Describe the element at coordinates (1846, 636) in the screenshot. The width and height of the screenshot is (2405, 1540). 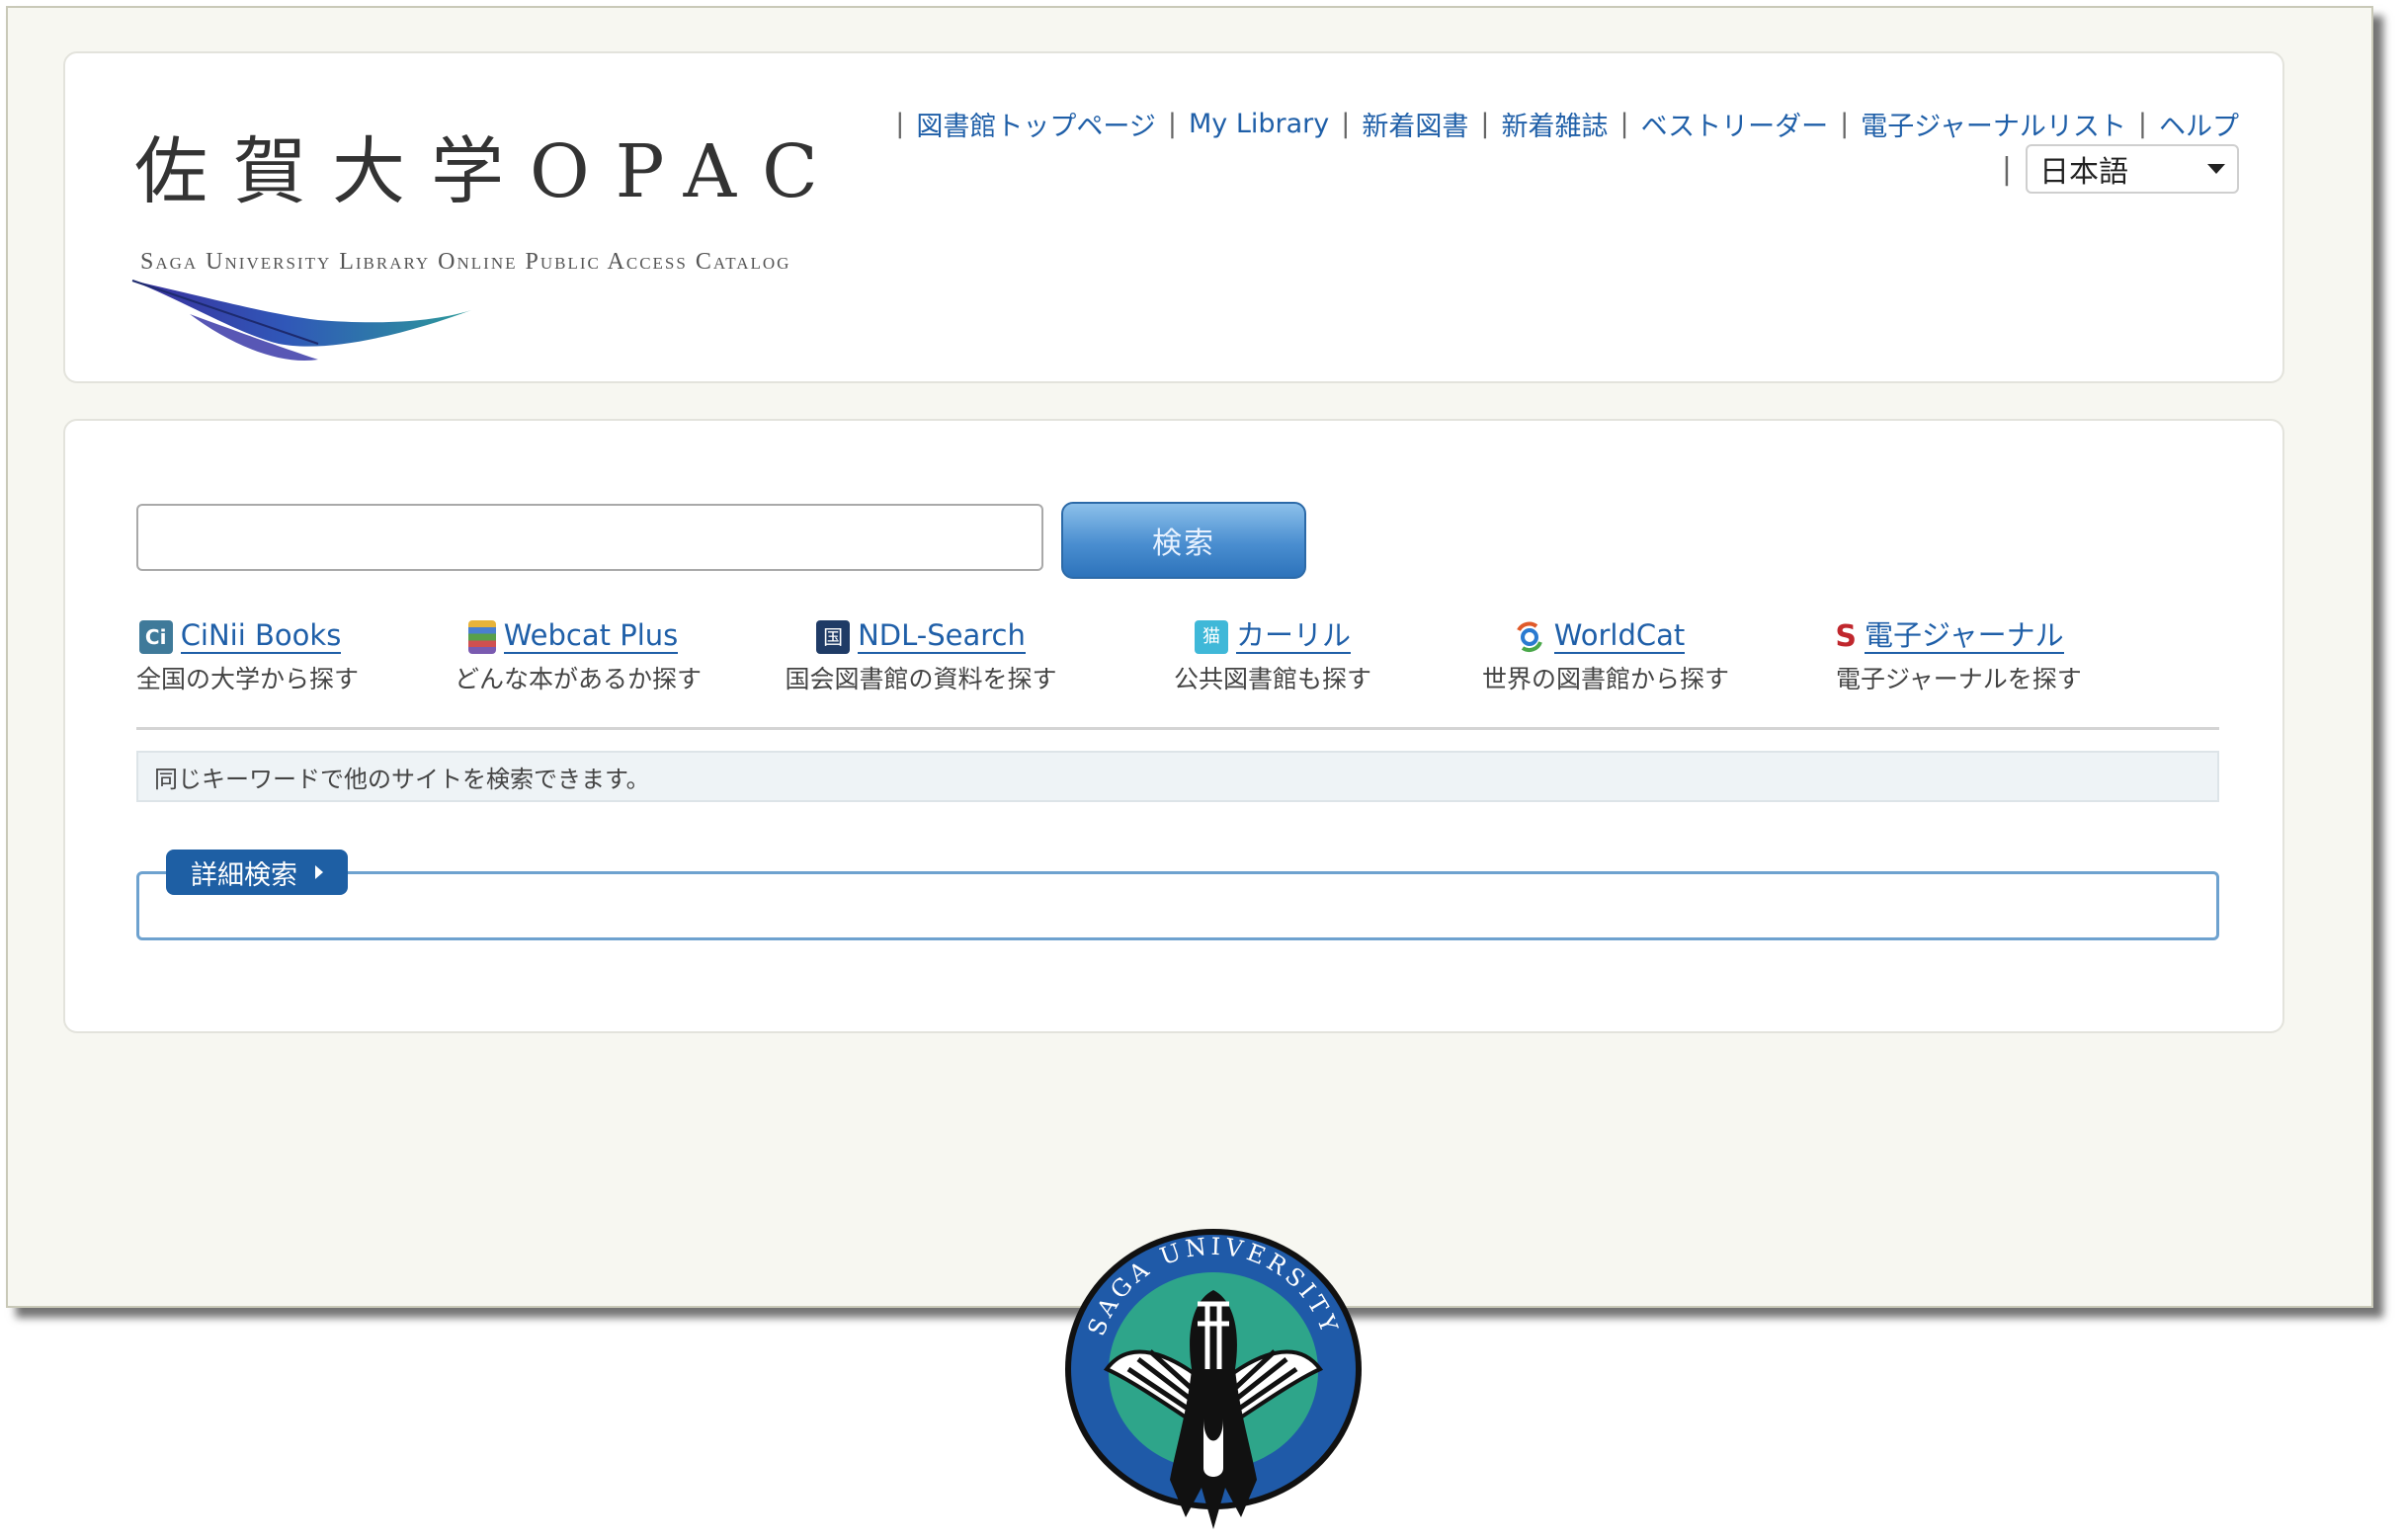
I see `ejournal-icon: S` at that location.